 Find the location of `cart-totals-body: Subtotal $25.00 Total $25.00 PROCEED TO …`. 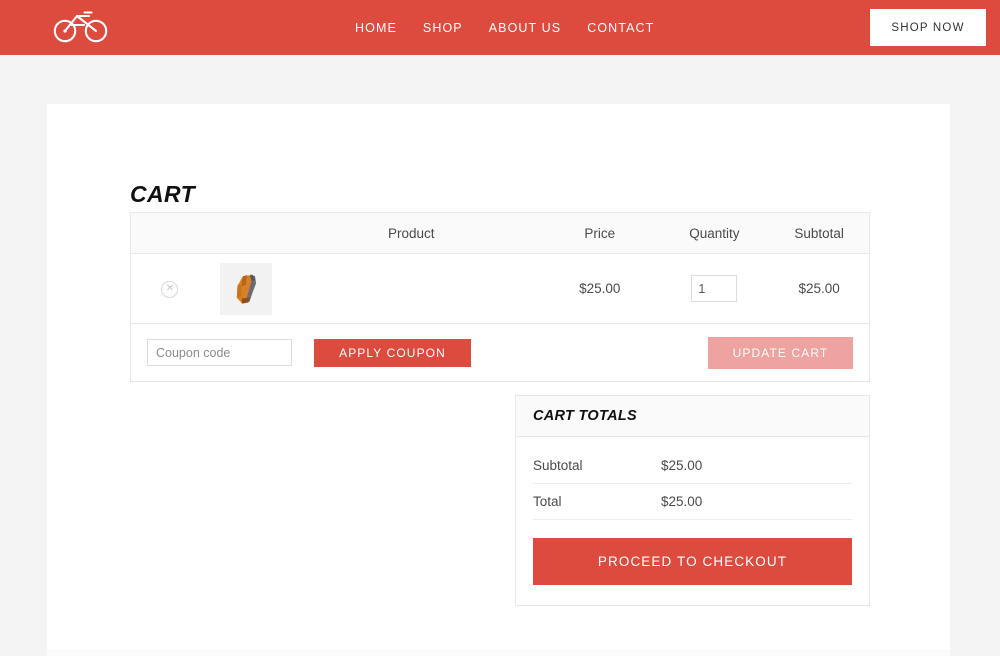

cart-totals-body: Subtotal $25.00 Total $25.00 PROCEED TO … is located at coordinates (692, 516).